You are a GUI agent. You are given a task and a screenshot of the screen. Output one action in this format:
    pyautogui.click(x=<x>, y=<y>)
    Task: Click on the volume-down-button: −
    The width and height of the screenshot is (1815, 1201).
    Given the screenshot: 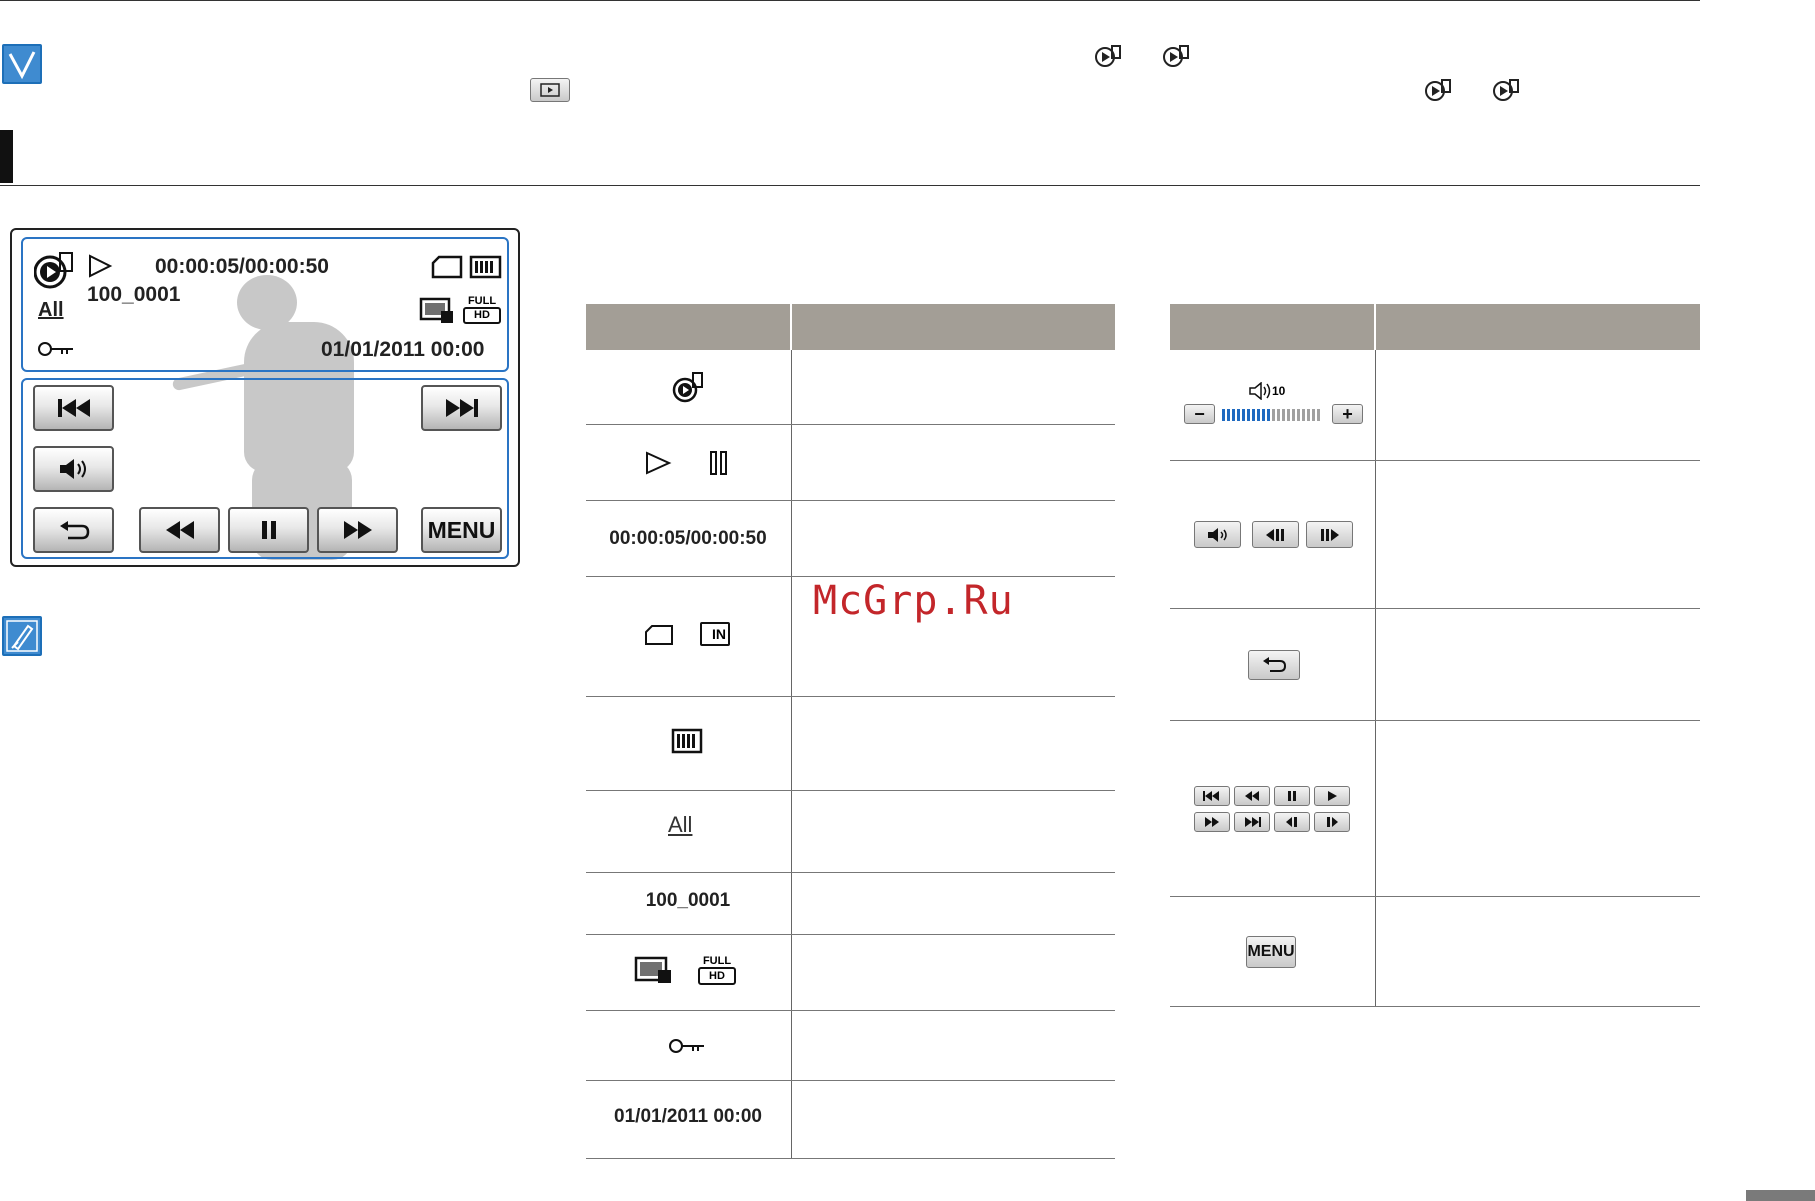 What is the action you would take?
    pyautogui.click(x=1199, y=414)
    